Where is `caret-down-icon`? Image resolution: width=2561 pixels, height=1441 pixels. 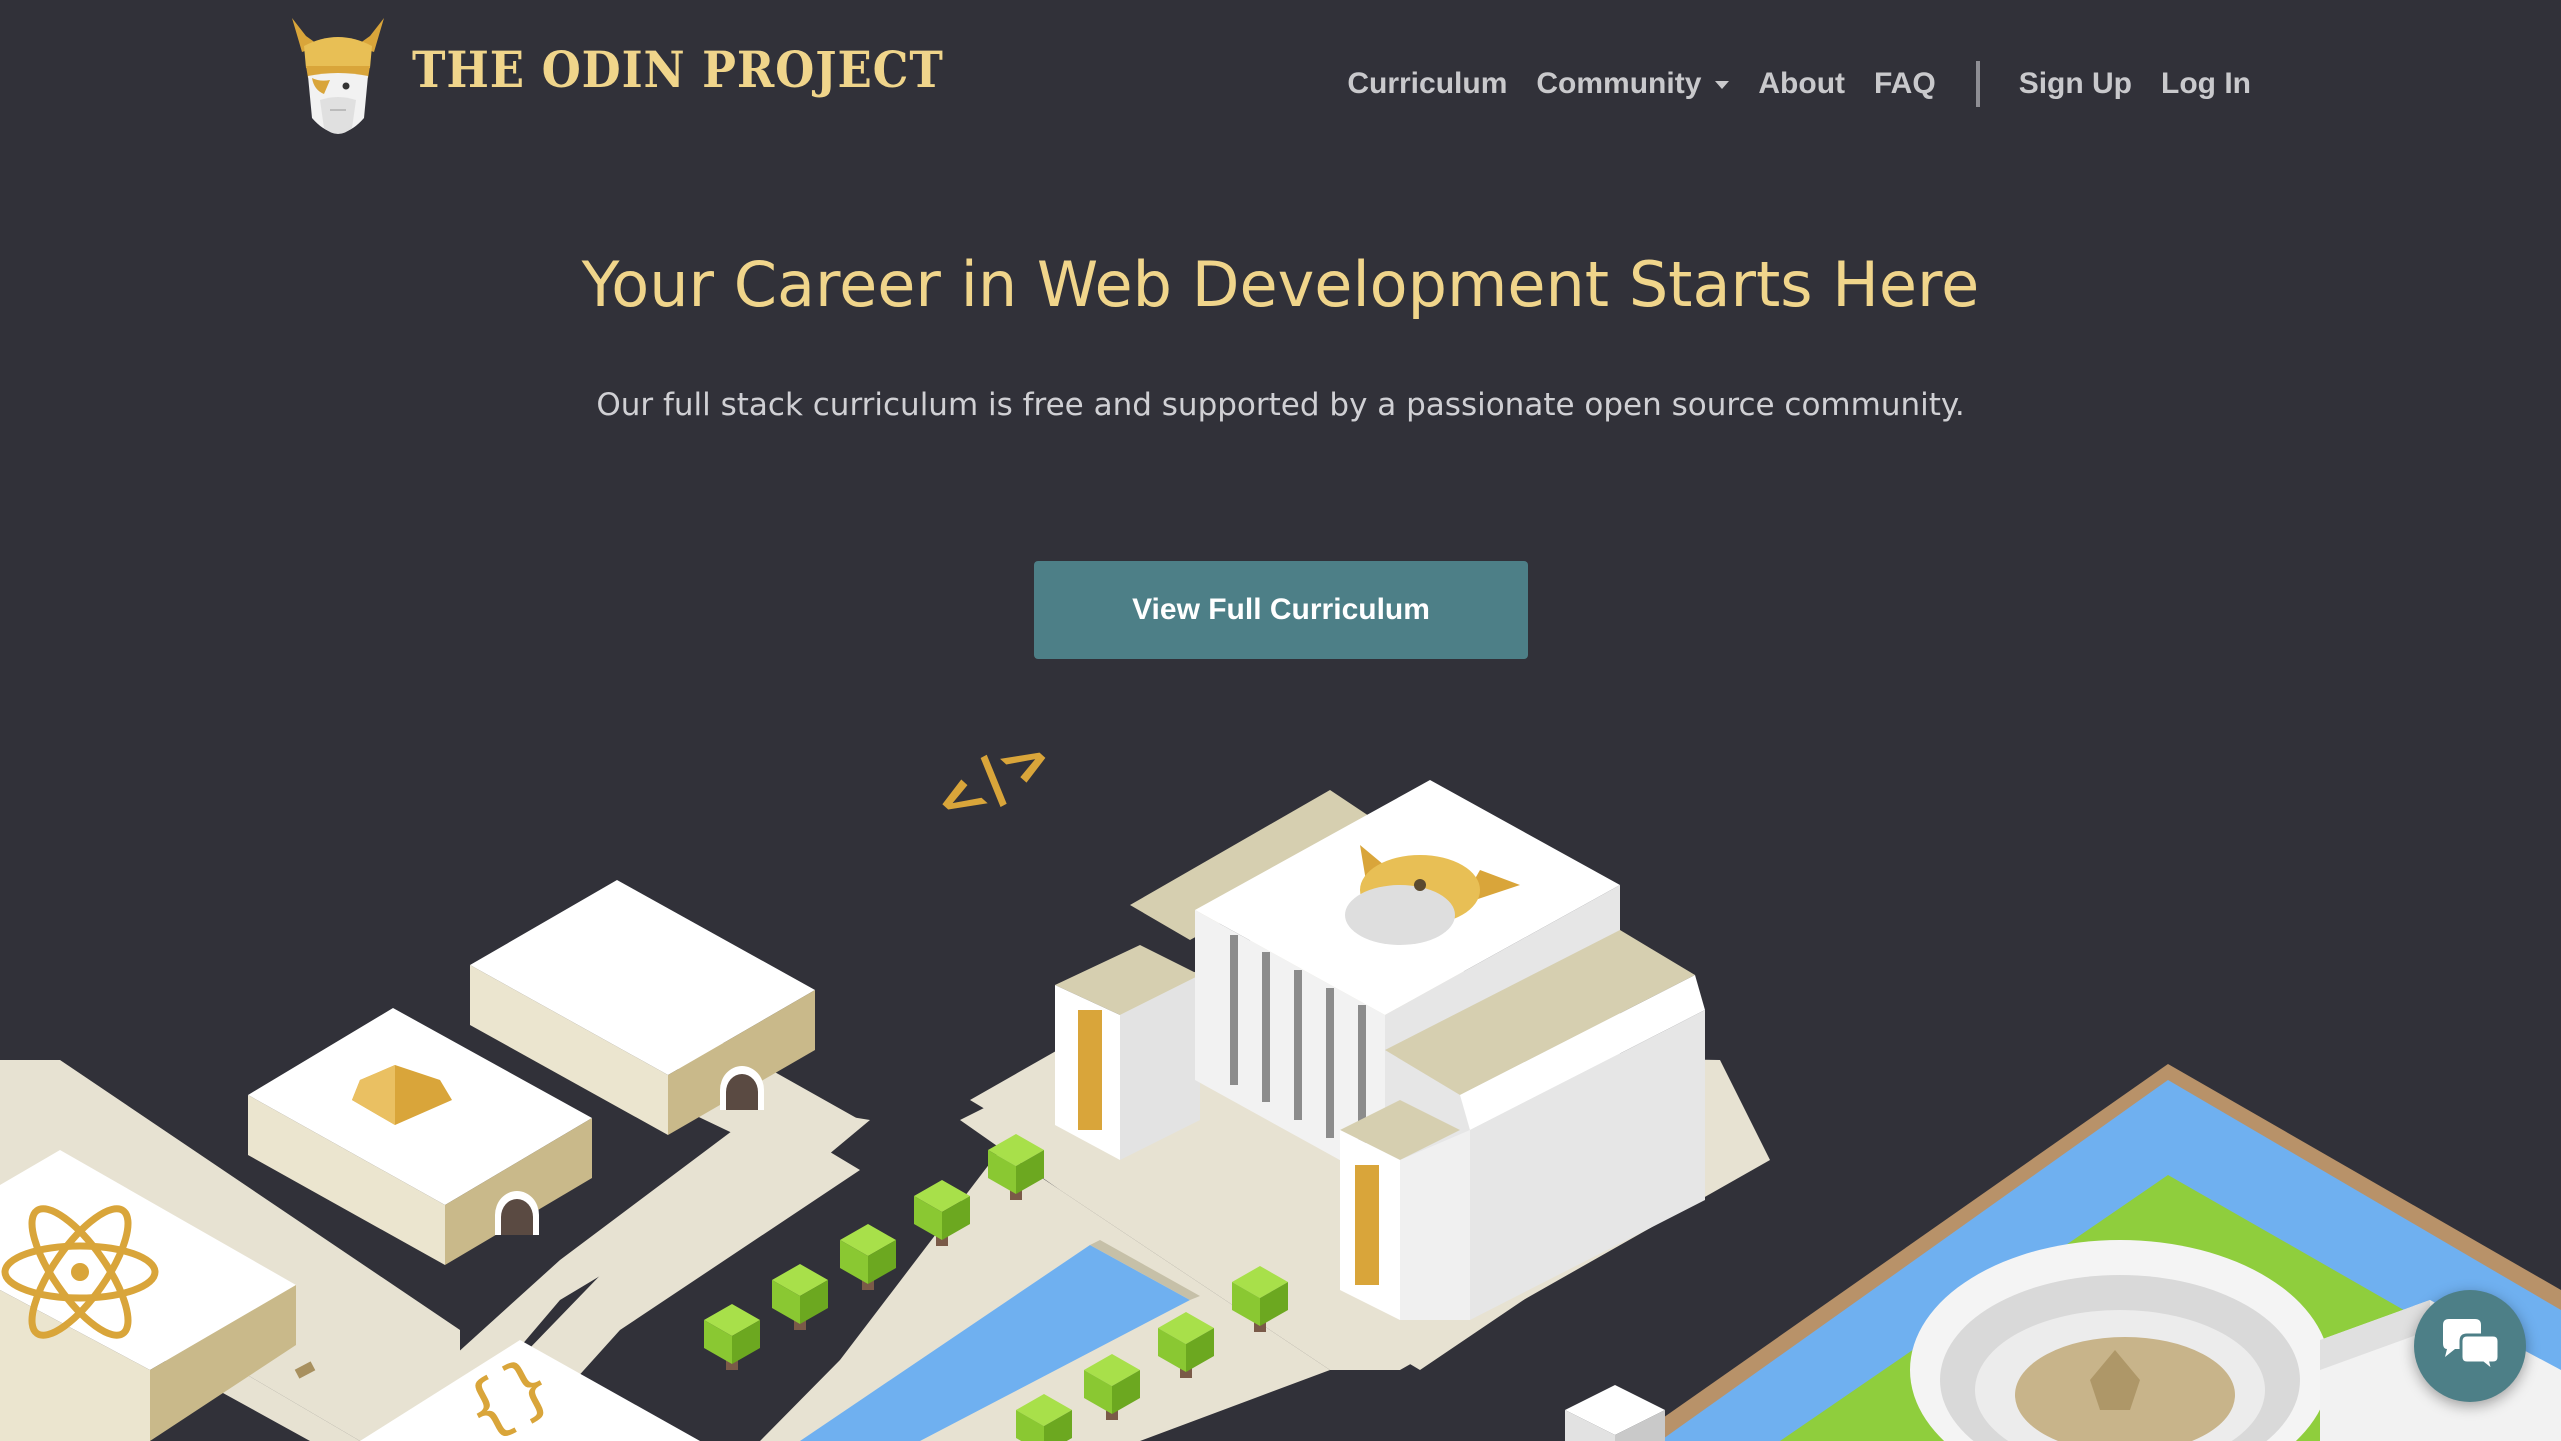 caret-down-icon is located at coordinates (1722, 85).